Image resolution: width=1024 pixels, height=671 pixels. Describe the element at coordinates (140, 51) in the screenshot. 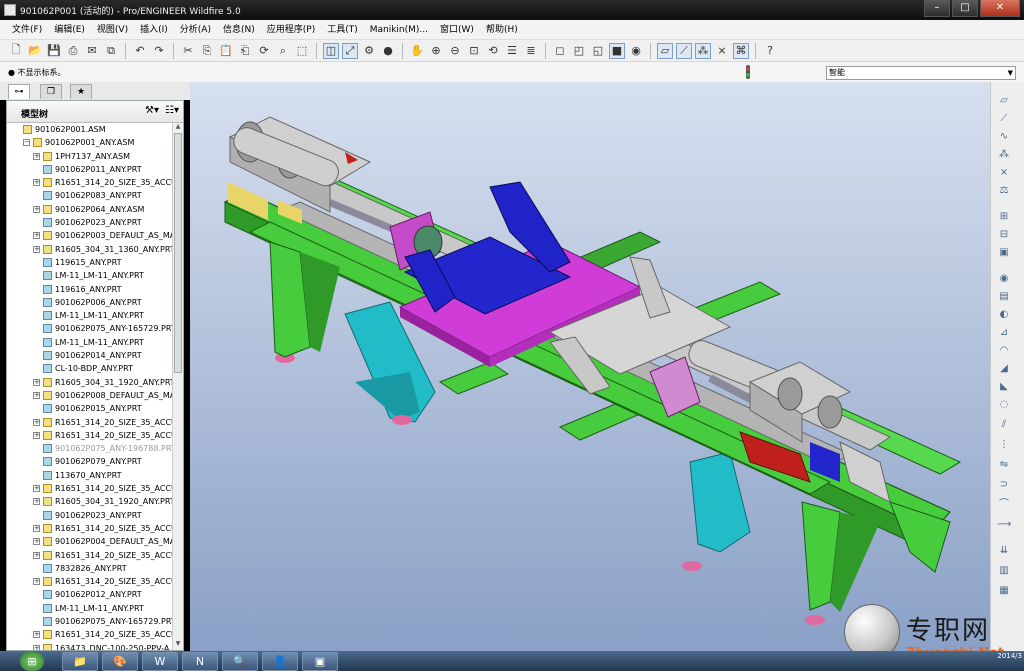

I see `undo-icon: ↶` at that location.